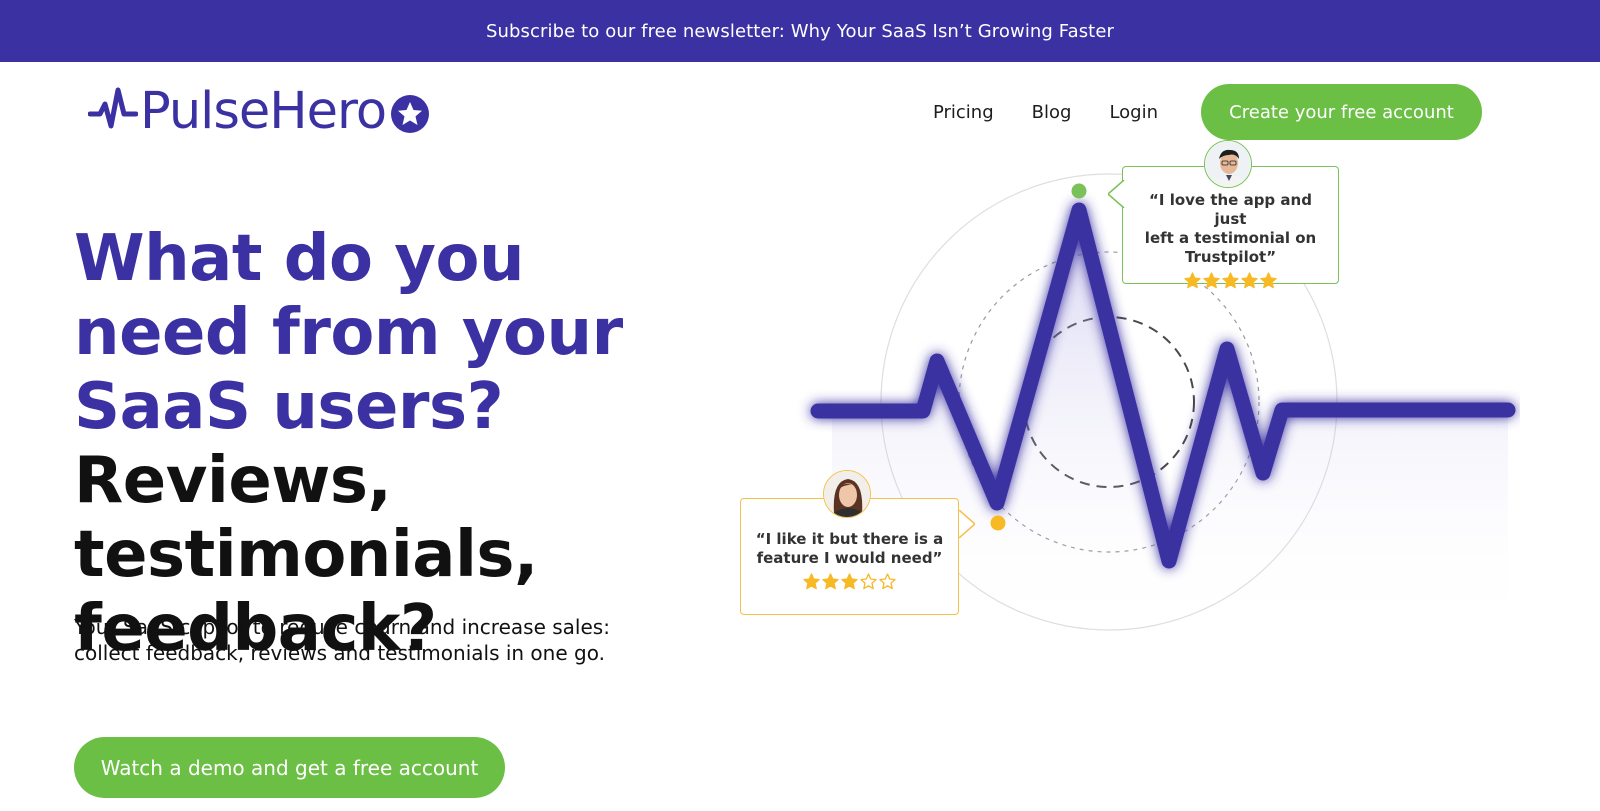 Image resolution: width=1600 pixels, height=811 pixels. I want to click on positive-quote-line-2: left a testimonial on, so click(1230, 238).